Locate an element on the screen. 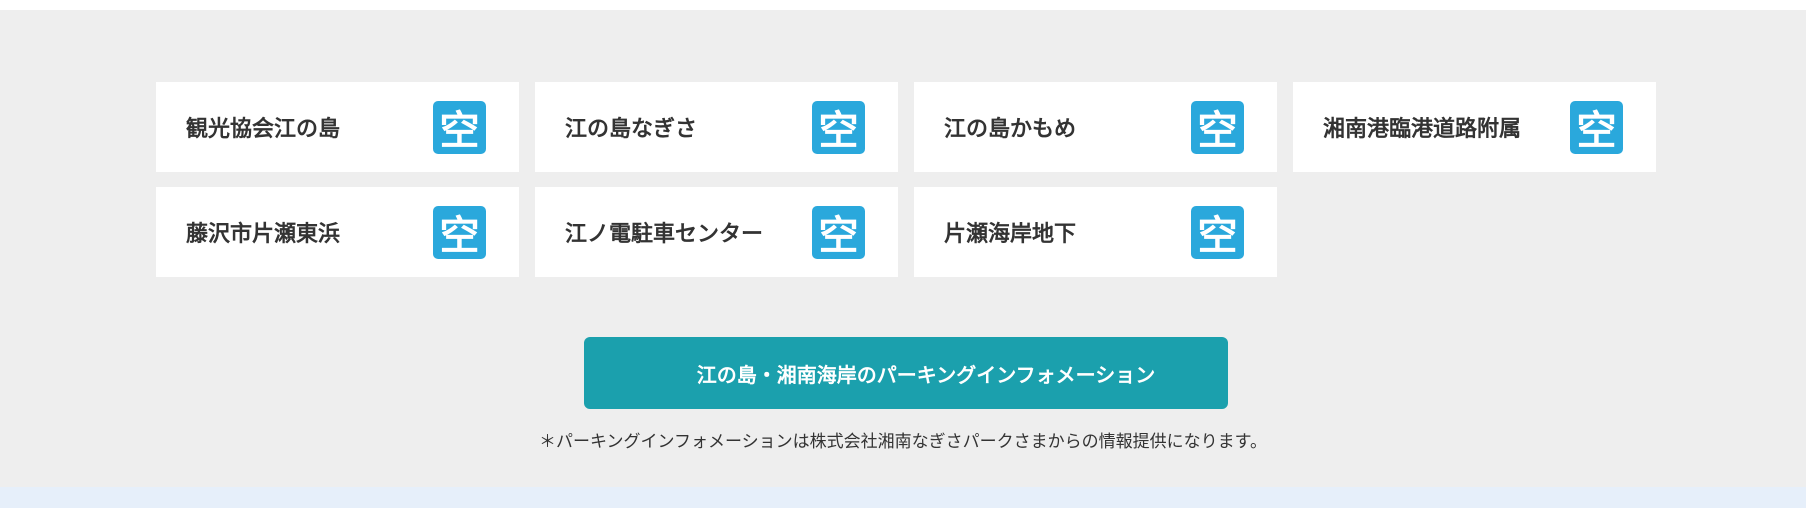  parking-lot-name: 江の島かもめ is located at coordinates (1010, 129).